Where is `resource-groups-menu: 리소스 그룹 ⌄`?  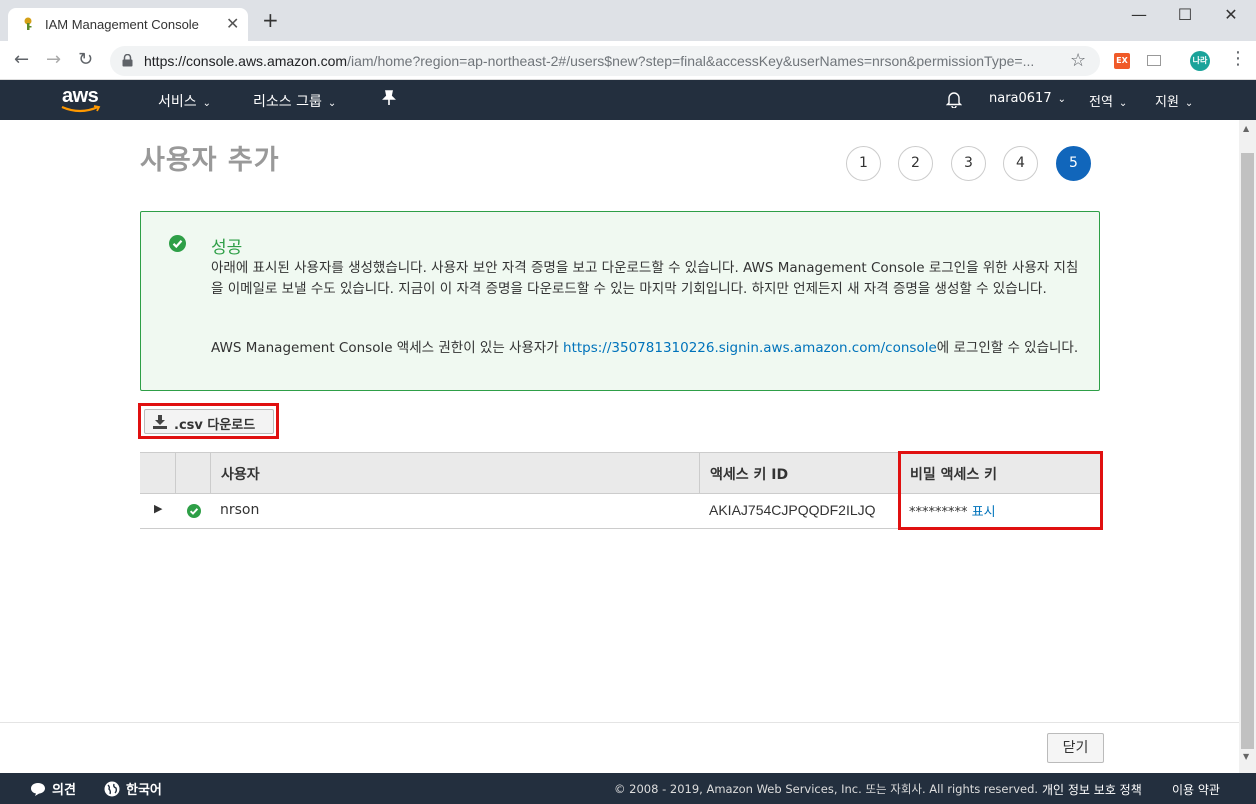
resource-groups-menu: 리소스 그룹 ⌄ is located at coordinates (294, 101).